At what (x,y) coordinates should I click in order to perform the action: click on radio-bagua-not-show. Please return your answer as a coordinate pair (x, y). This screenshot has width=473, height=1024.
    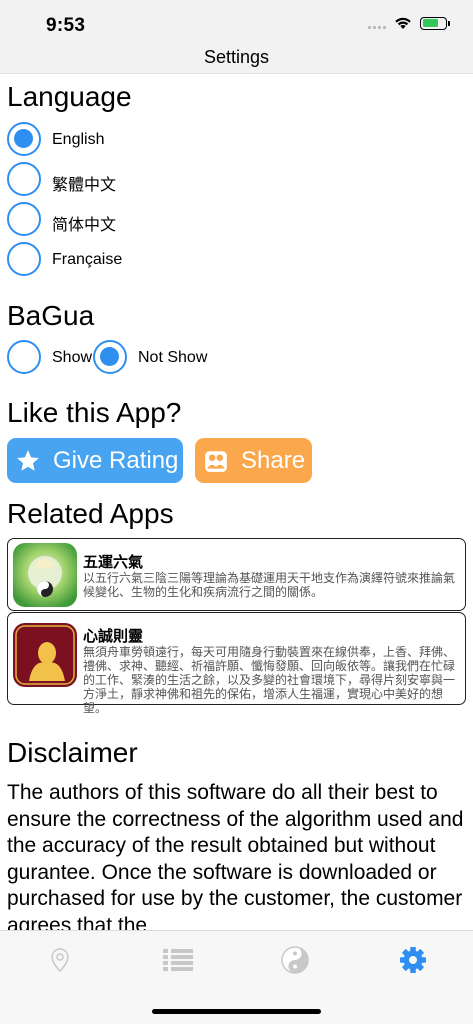
    Looking at the image, I should click on (110, 357).